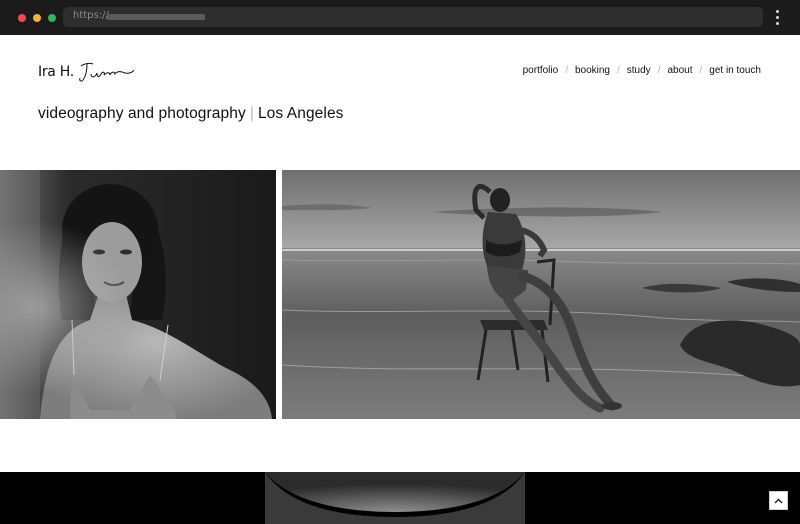  What do you see at coordinates (156, 17) in the screenshot?
I see `url-redacted` at bounding box center [156, 17].